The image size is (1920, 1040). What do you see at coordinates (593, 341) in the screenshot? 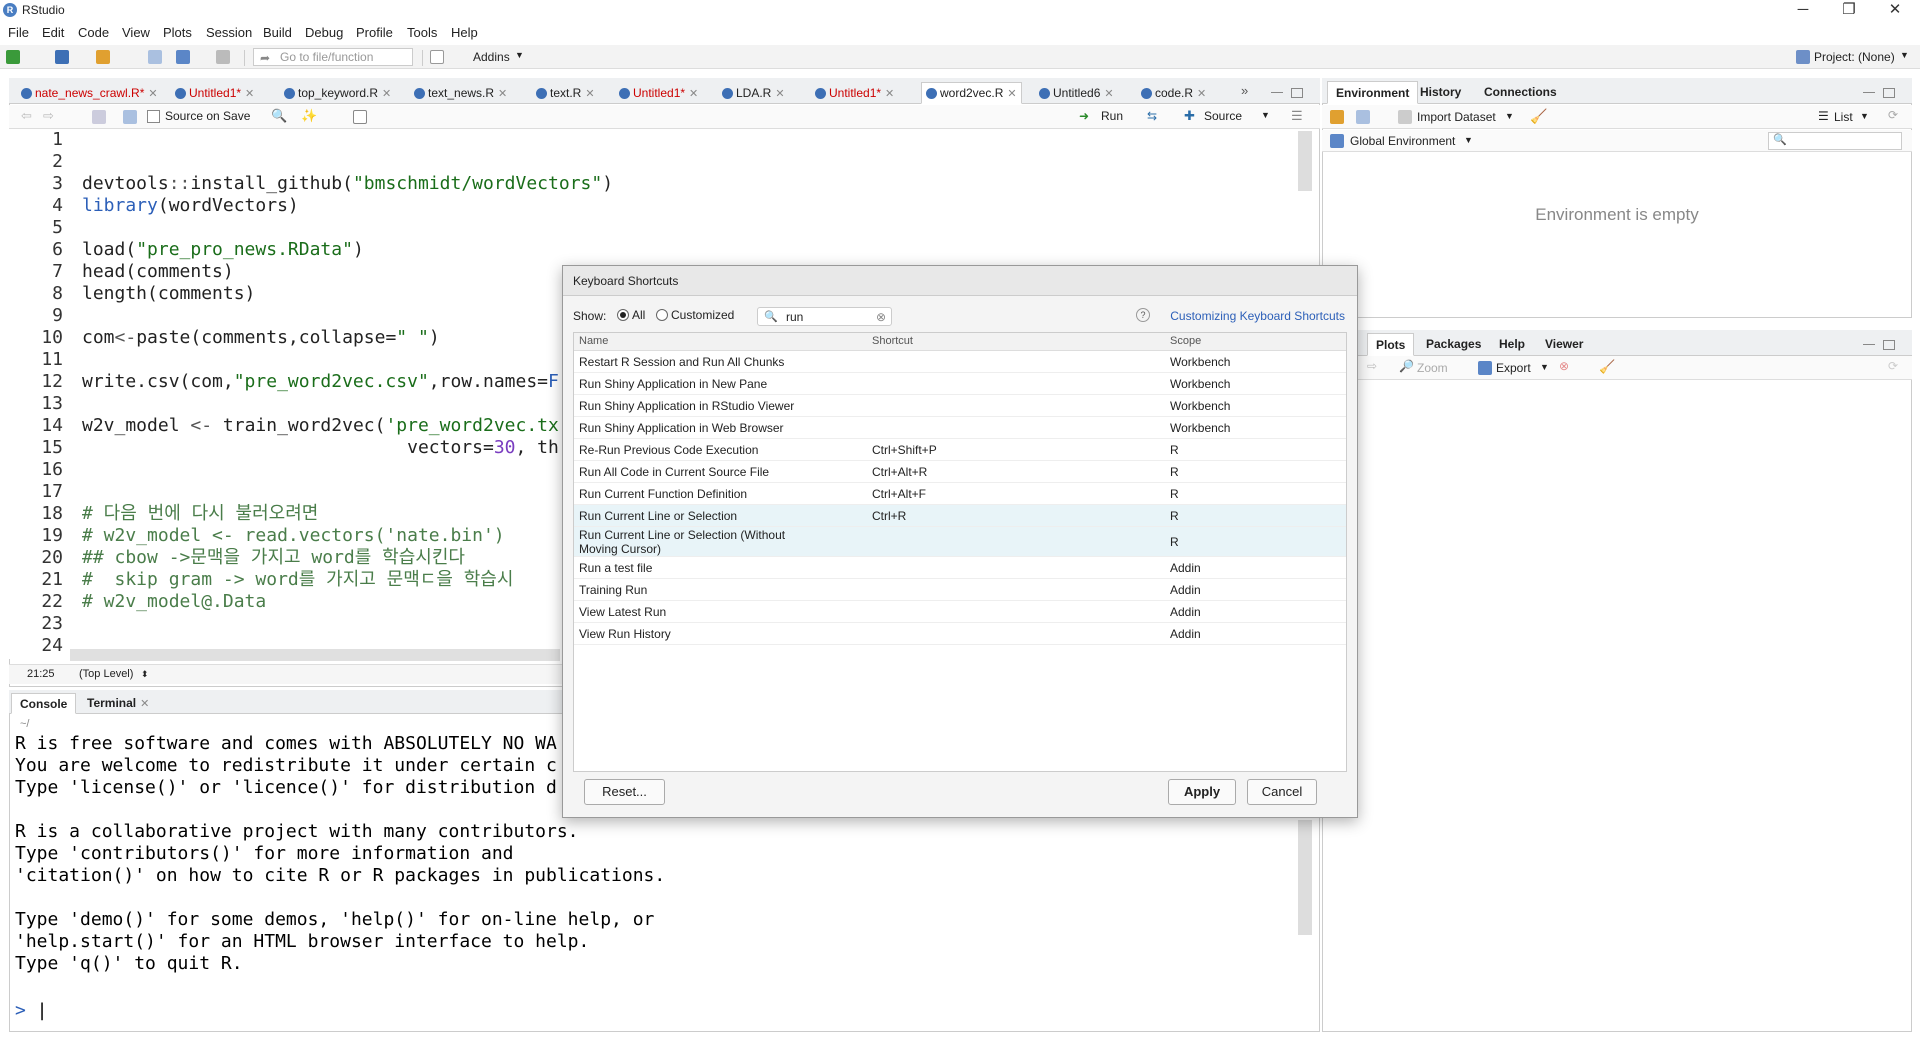
I see `column-name: Name` at bounding box center [593, 341].